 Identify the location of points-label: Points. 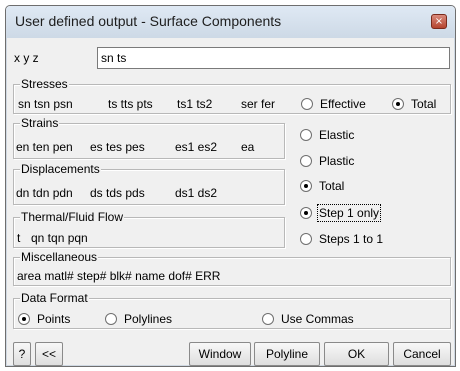
(53, 319).